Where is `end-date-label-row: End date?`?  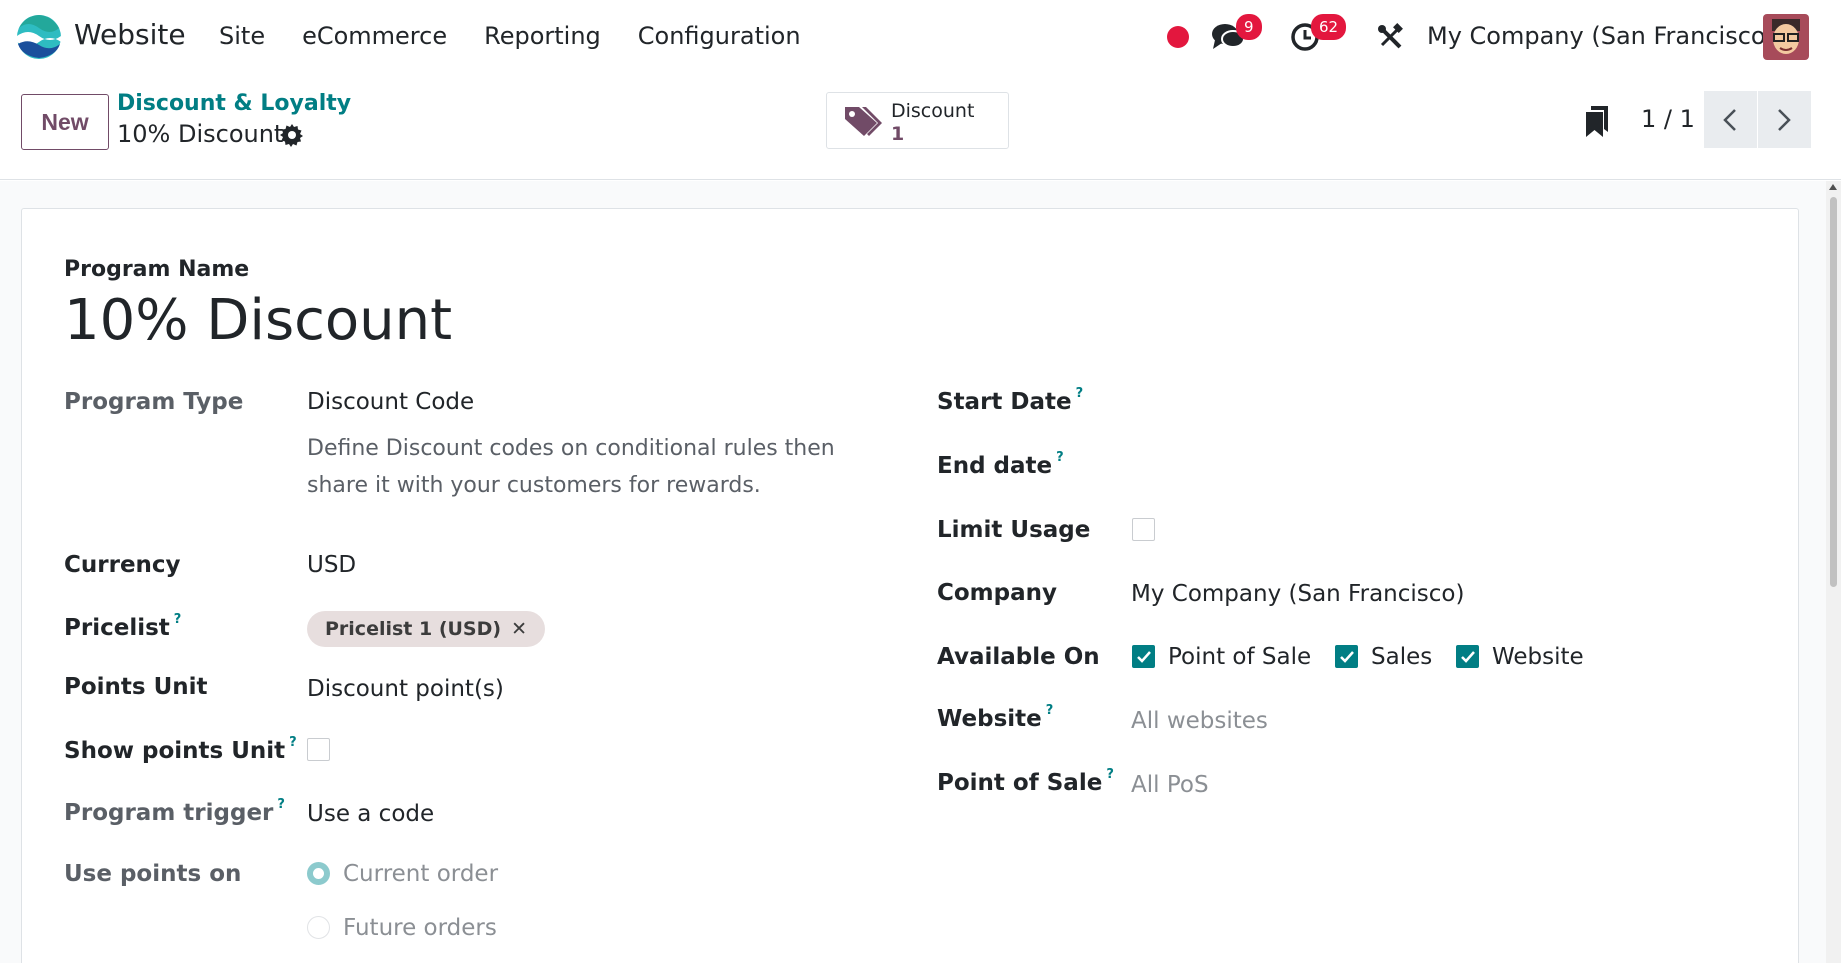
end-date-label-row: End date? is located at coordinates (1000, 464).